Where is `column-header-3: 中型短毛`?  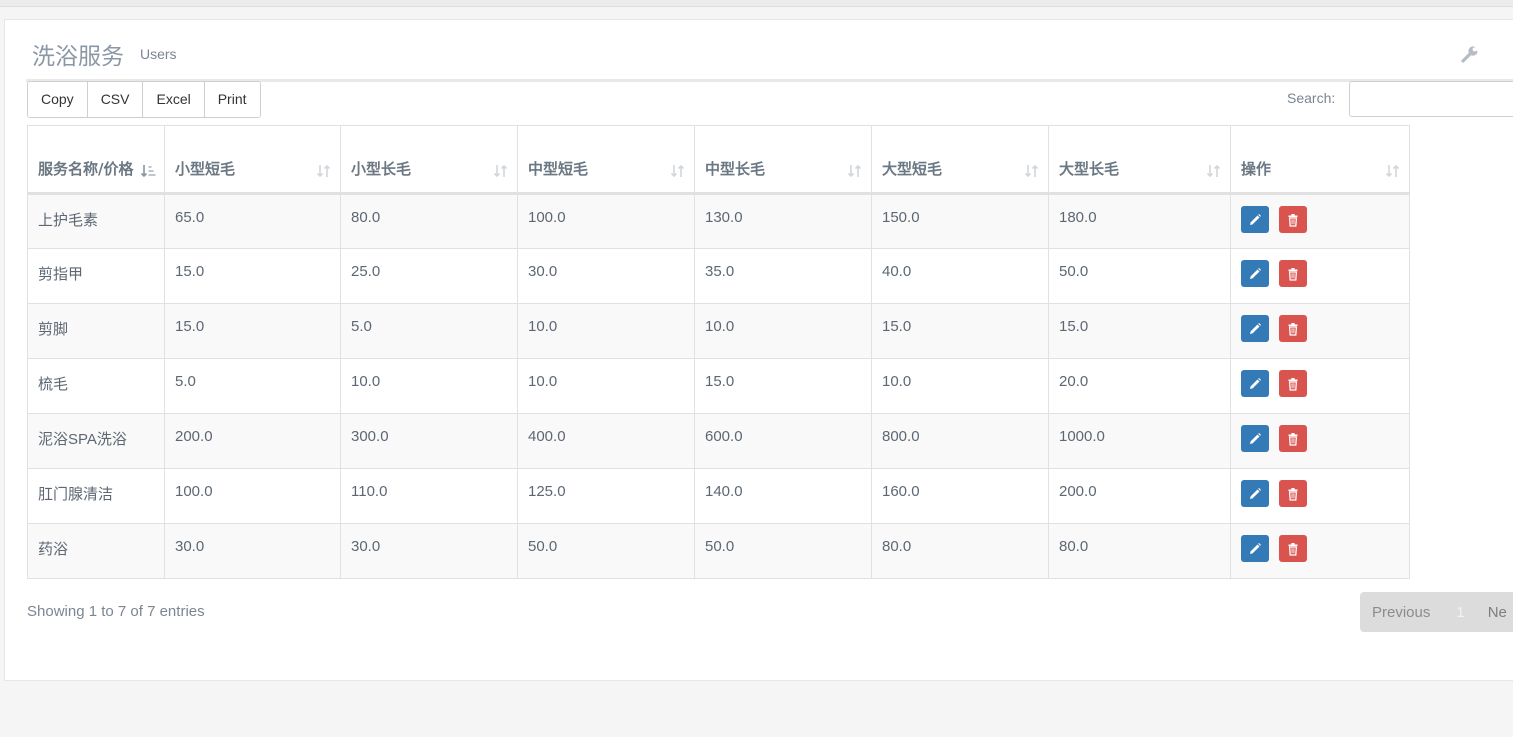
column-header-3: 中型短毛 is located at coordinates (606, 160).